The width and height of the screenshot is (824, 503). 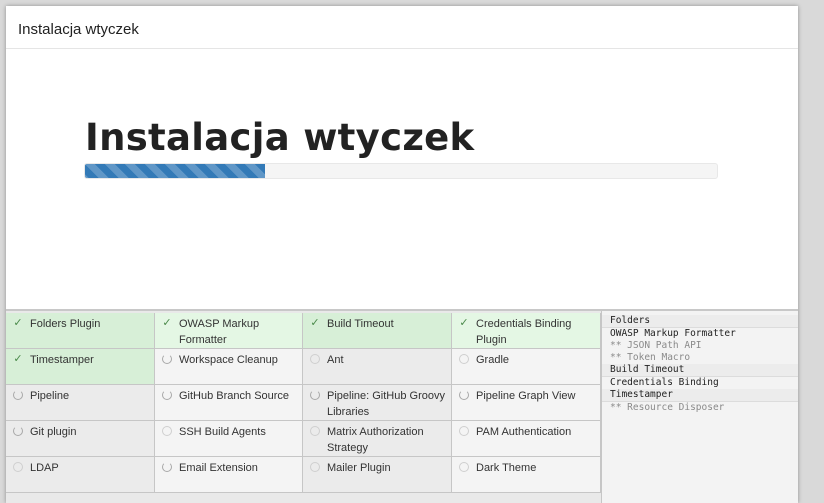 I want to click on plugin-item: Gradle, so click(x=526, y=367).